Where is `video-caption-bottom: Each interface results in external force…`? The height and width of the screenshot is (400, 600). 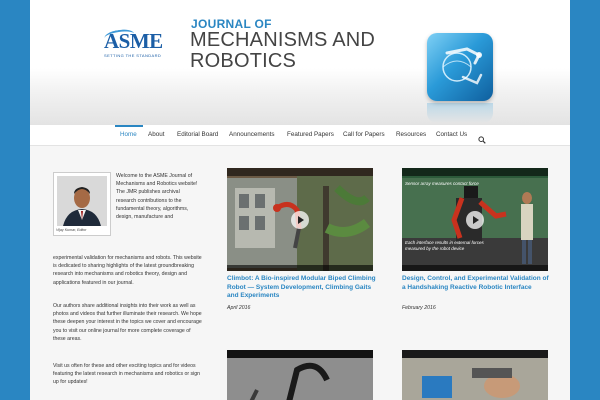 video-caption-bottom: Each interface results in external force… is located at coordinates (444, 245).